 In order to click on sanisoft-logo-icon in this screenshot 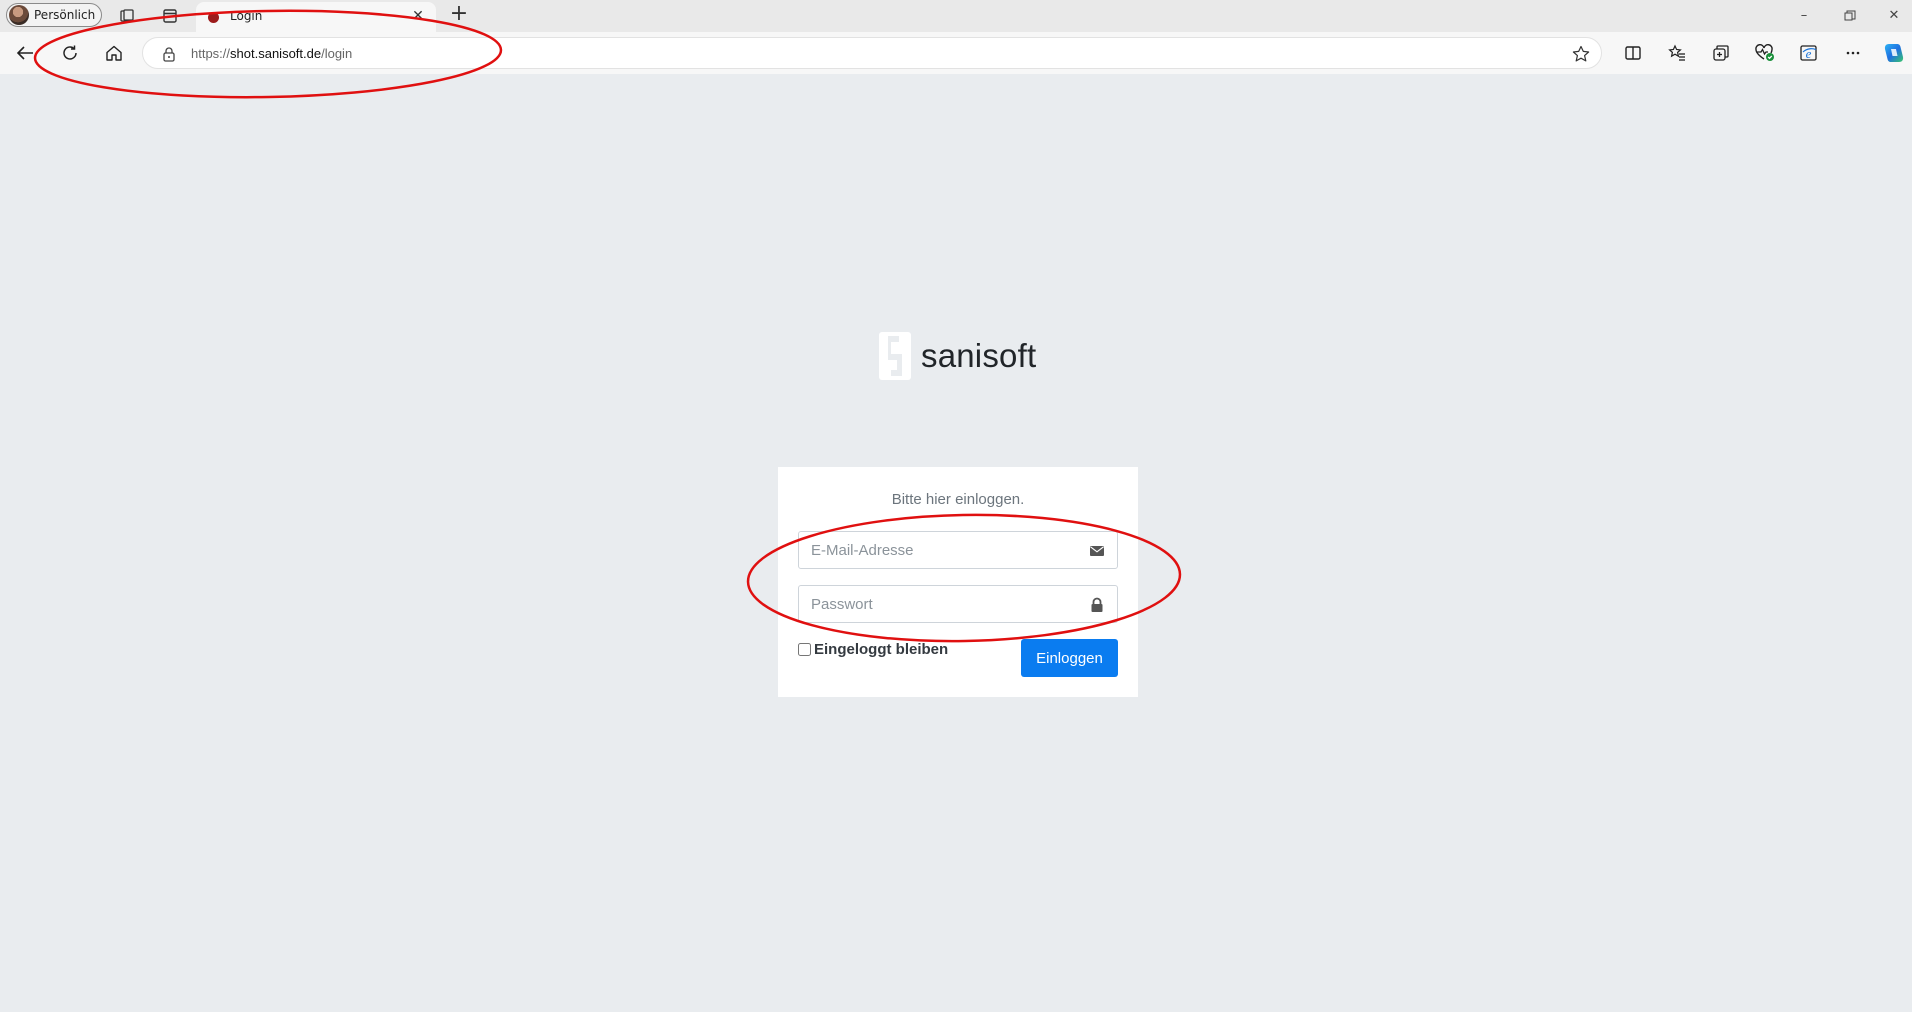, I will do `click(895, 356)`.